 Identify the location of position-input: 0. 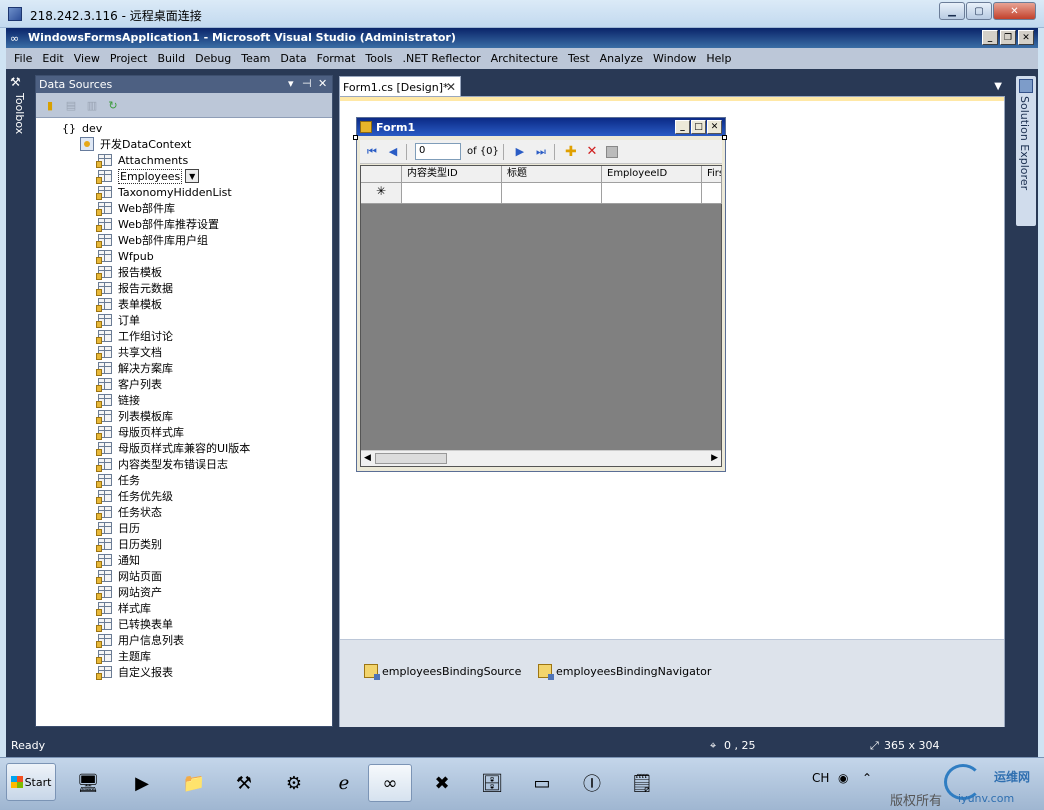
(438, 151).